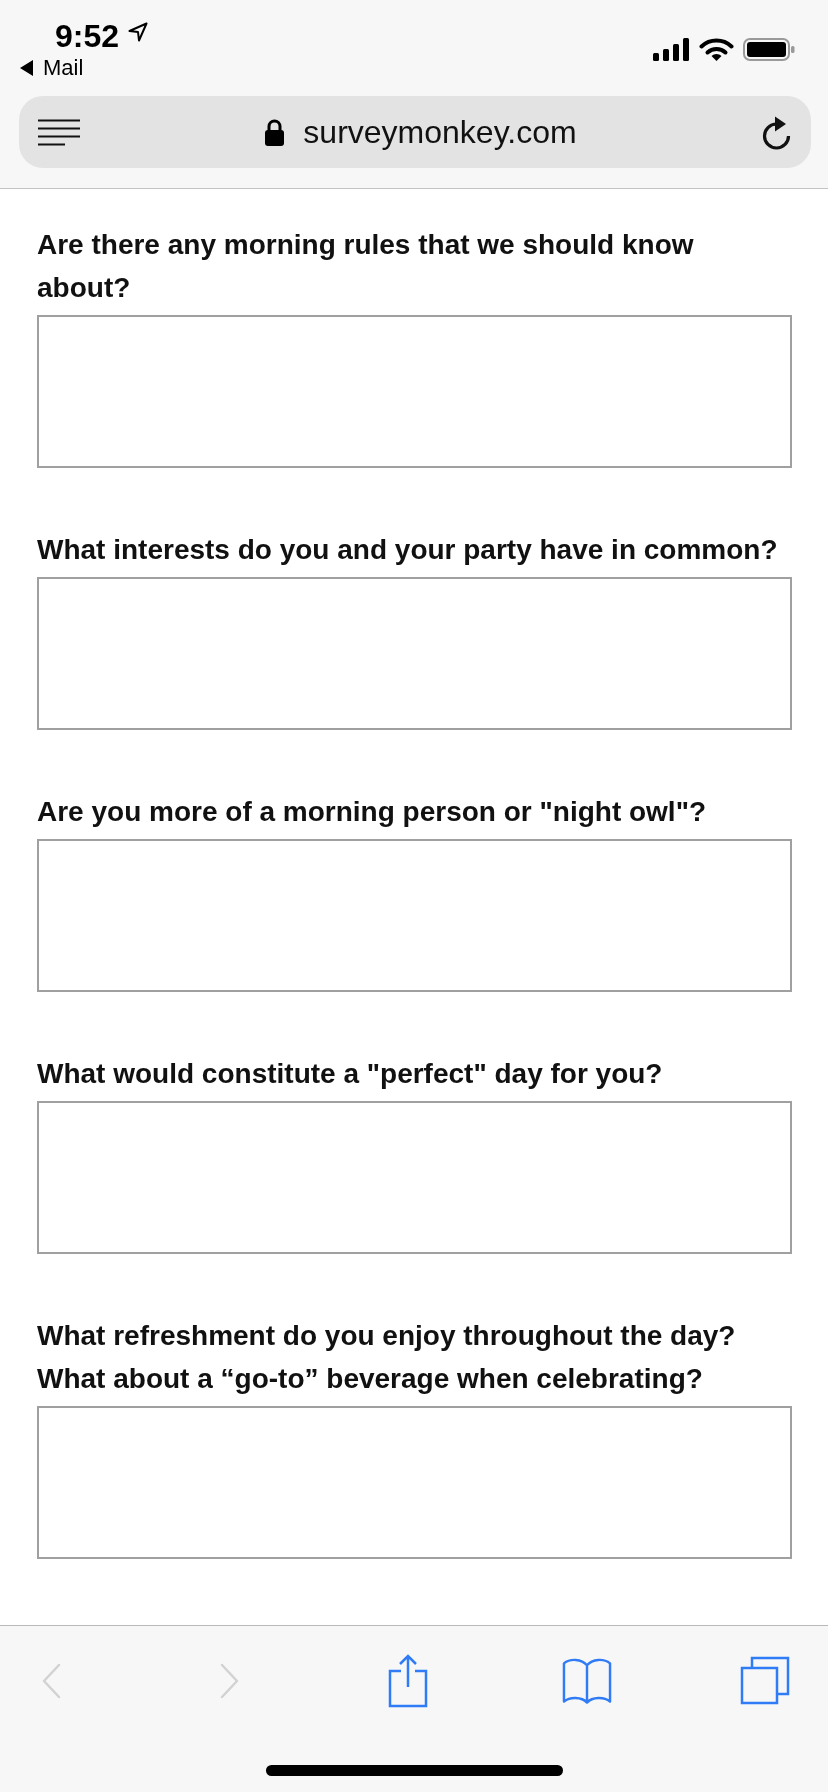 Image resolution: width=828 pixels, height=1792 pixels. What do you see at coordinates (26, 68) in the screenshot?
I see `back-triangle-icon` at bounding box center [26, 68].